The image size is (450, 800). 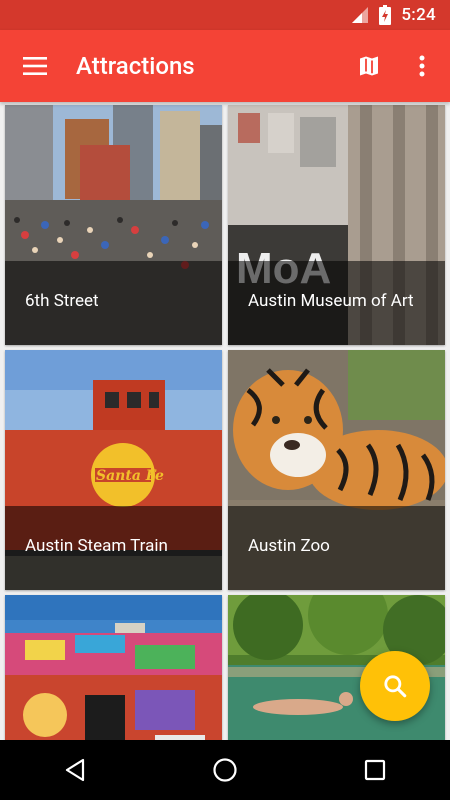 What do you see at coordinates (418, 15) in the screenshot?
I see `status-time: 5:24` at bounding box center [418, 15].